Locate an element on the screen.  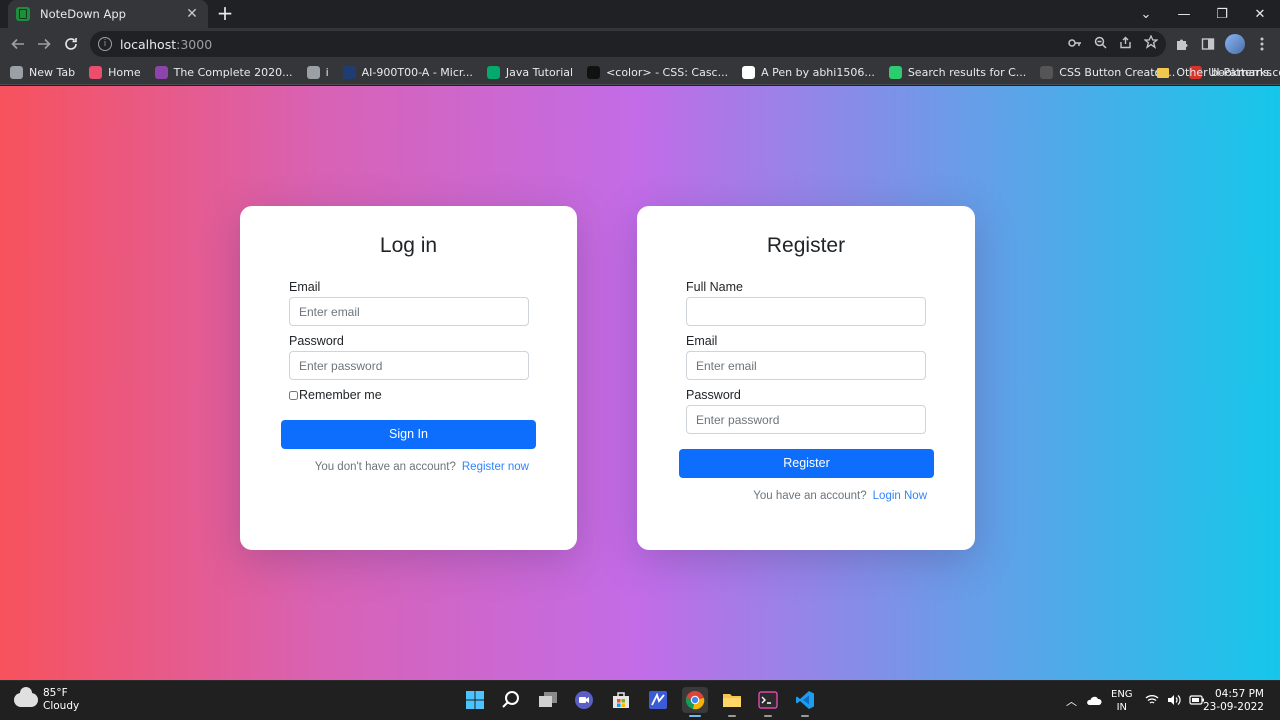
active-app-indicator is located at coordinates (695, 716).